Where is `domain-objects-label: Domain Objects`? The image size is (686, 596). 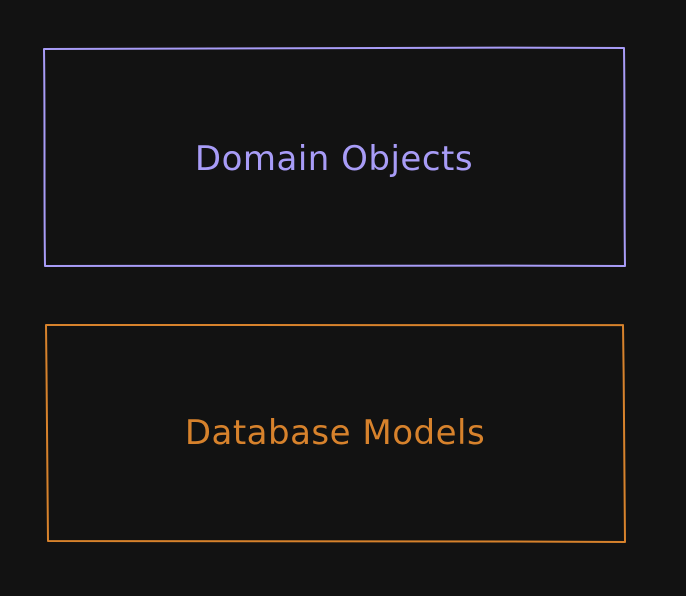
domain-objects-label: Domain Objects is located at coordinates (334, 159).